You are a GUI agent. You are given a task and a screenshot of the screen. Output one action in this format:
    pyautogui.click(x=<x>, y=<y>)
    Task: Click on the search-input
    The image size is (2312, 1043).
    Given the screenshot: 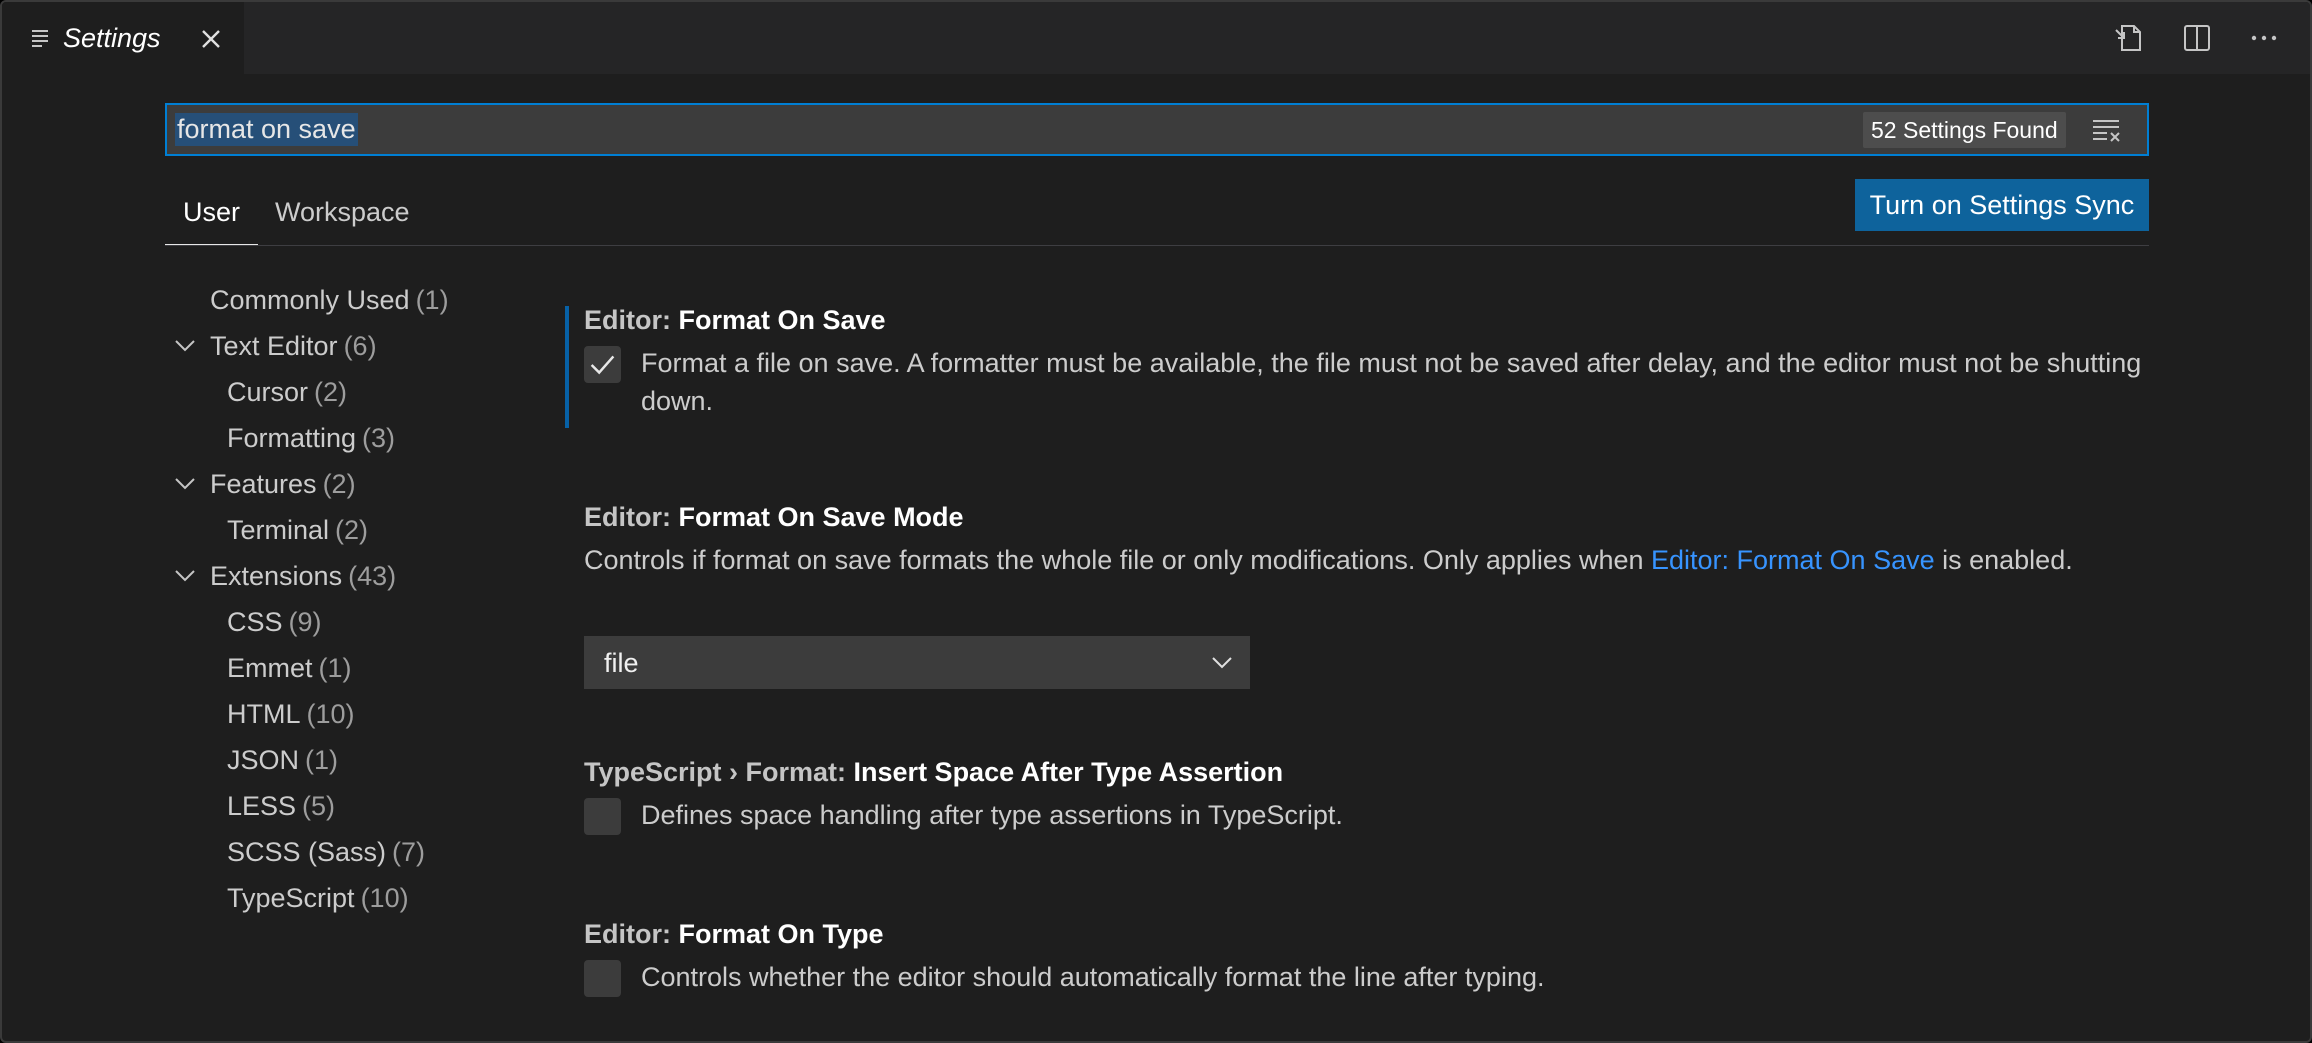 What is the action you would take?
    pyautogui.click(x=1025, y=129)
    